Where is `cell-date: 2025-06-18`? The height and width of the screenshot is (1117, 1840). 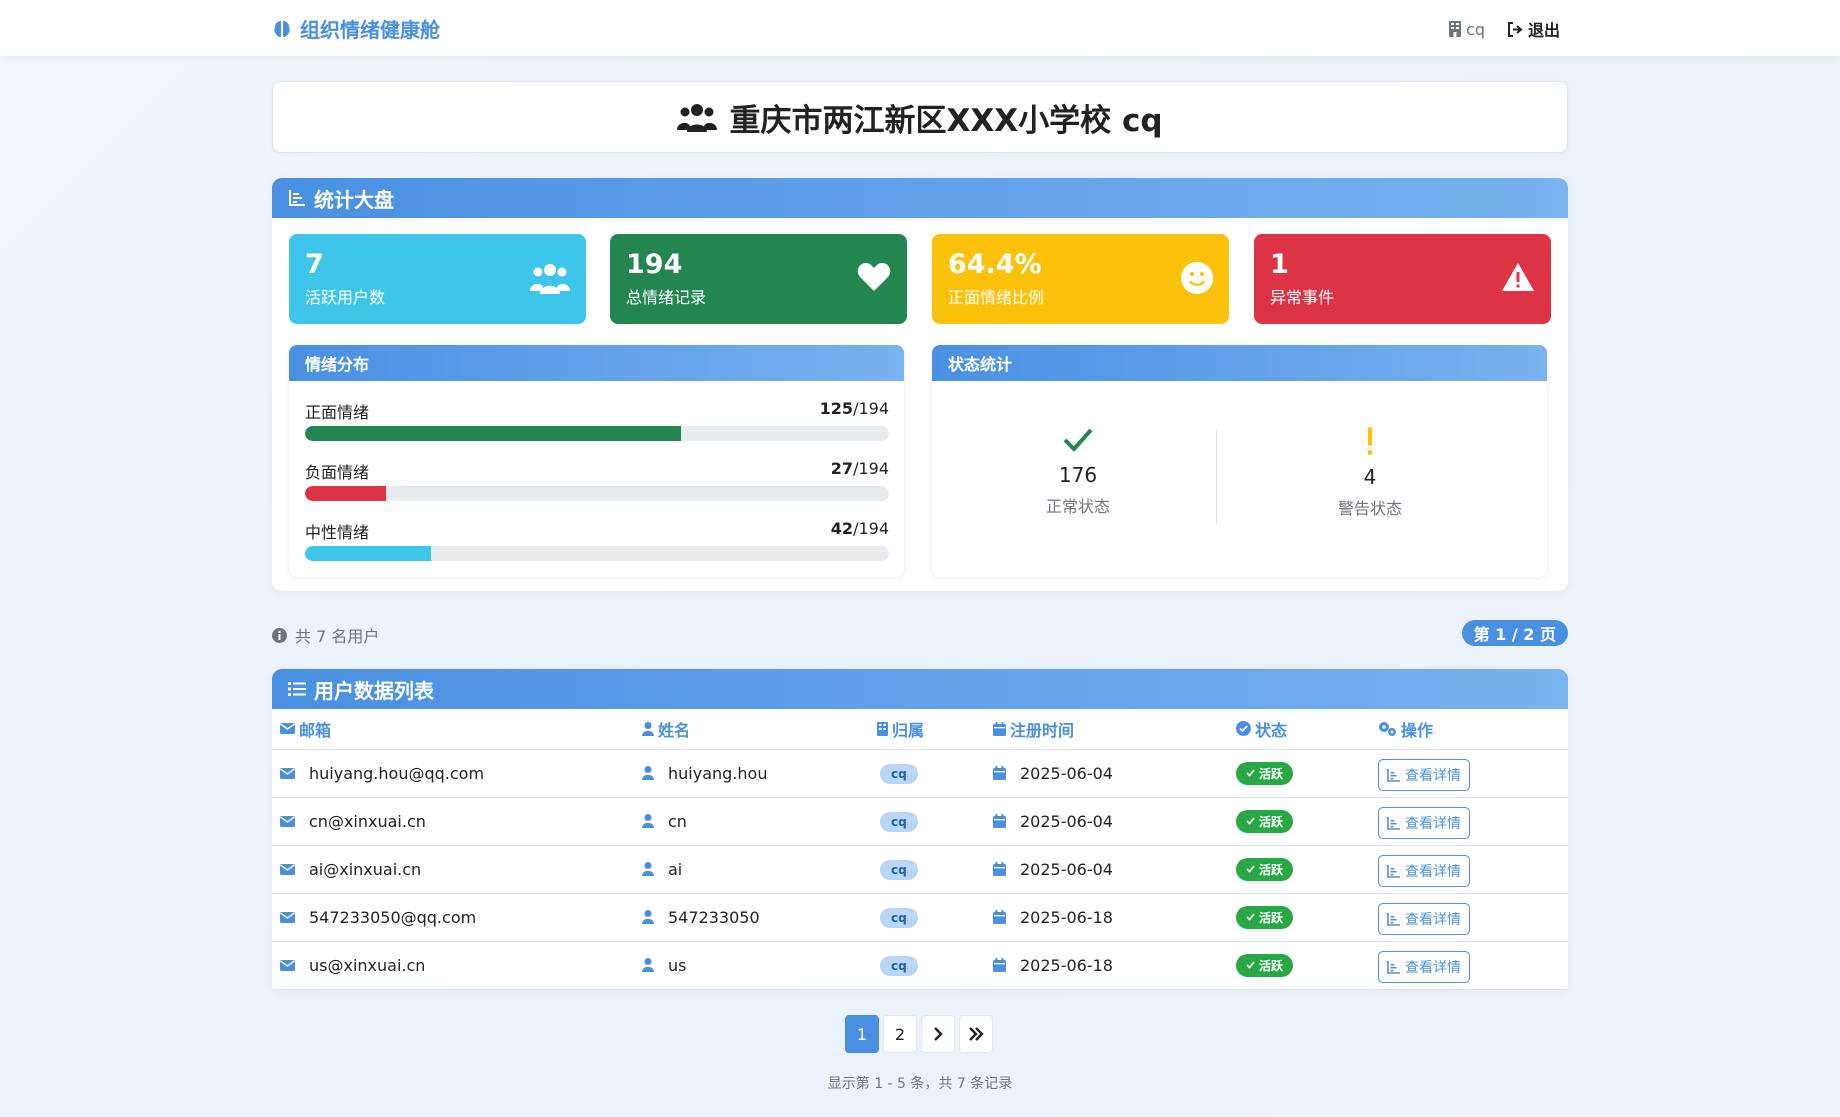
cell-date: 2025-06-18 is located at coordinates (1106, 965).